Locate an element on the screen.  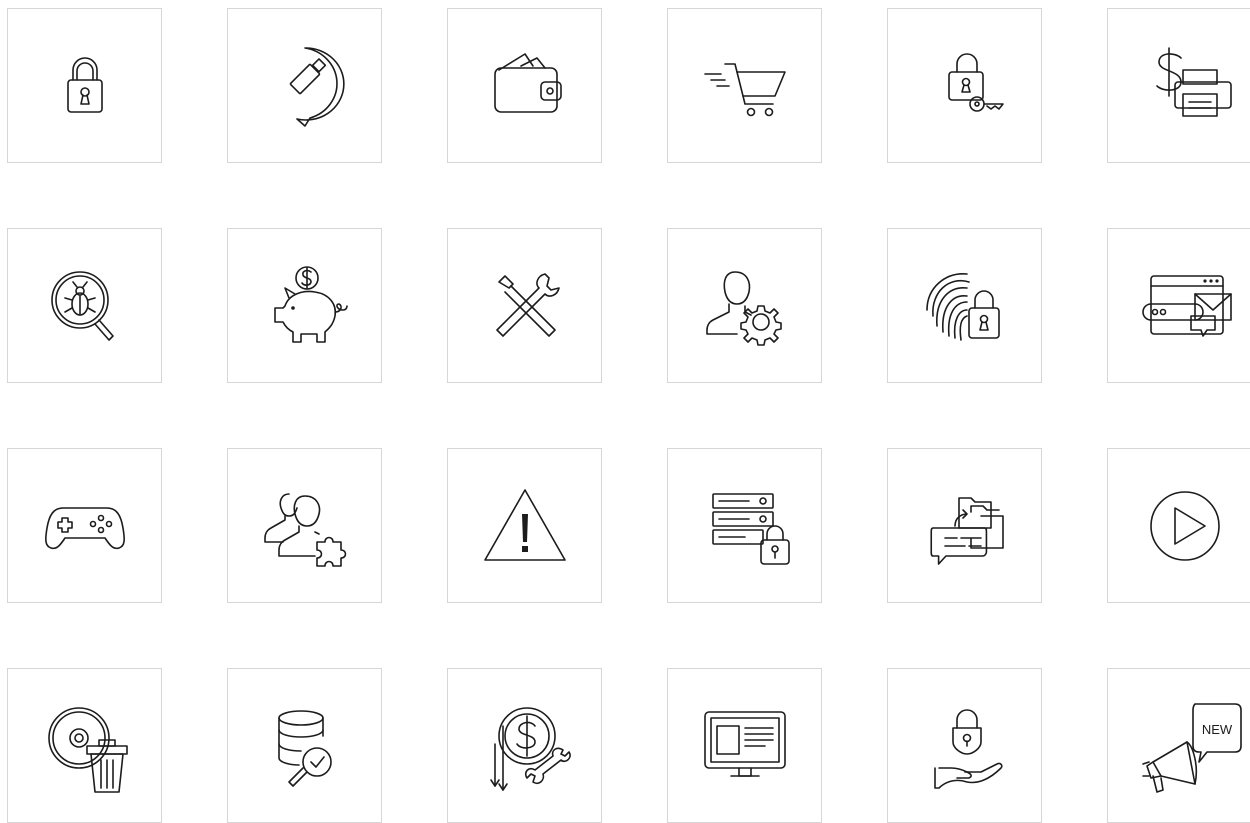
user-settings-icon is located at coordinates (745, 306).